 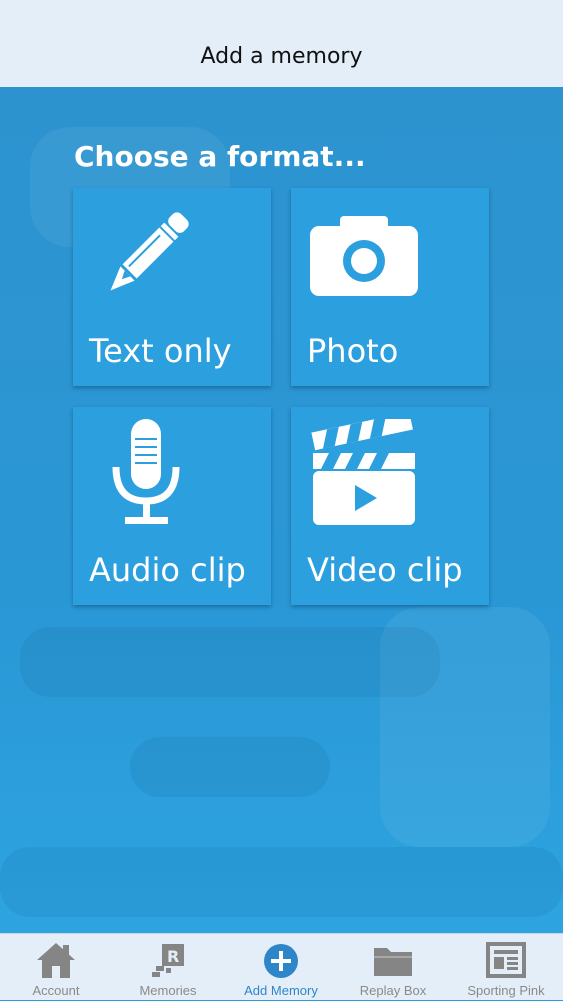 I want to click on tab-sporting-pink: Sporting Pink, so click(x=506, y=967).